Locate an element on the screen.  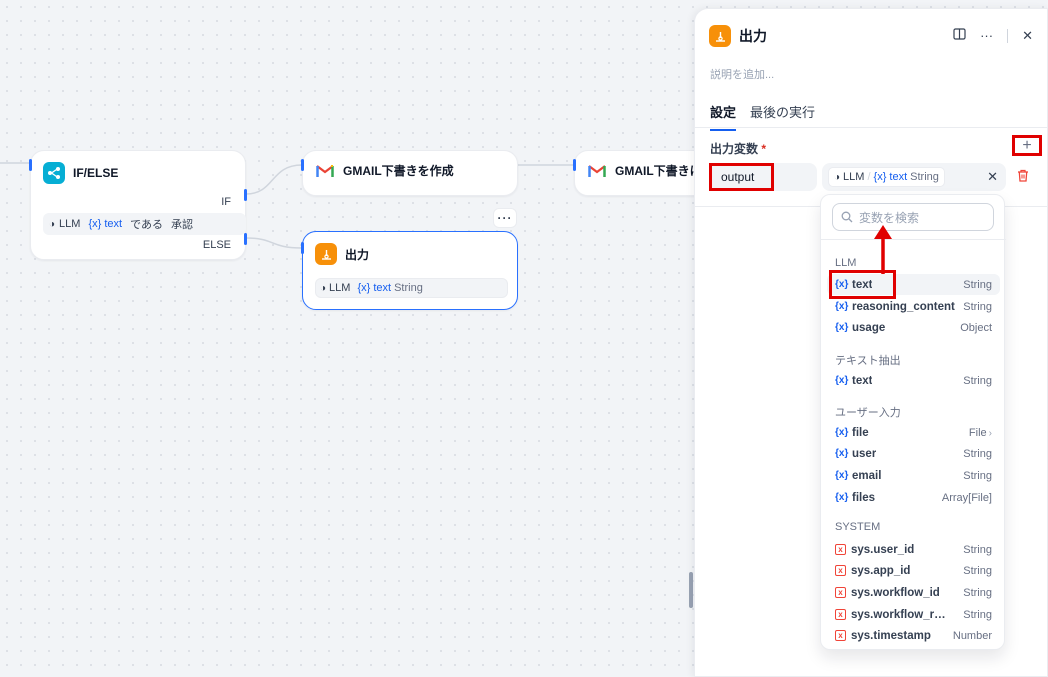
condition-operator: である is located at coordinates (146, 225).